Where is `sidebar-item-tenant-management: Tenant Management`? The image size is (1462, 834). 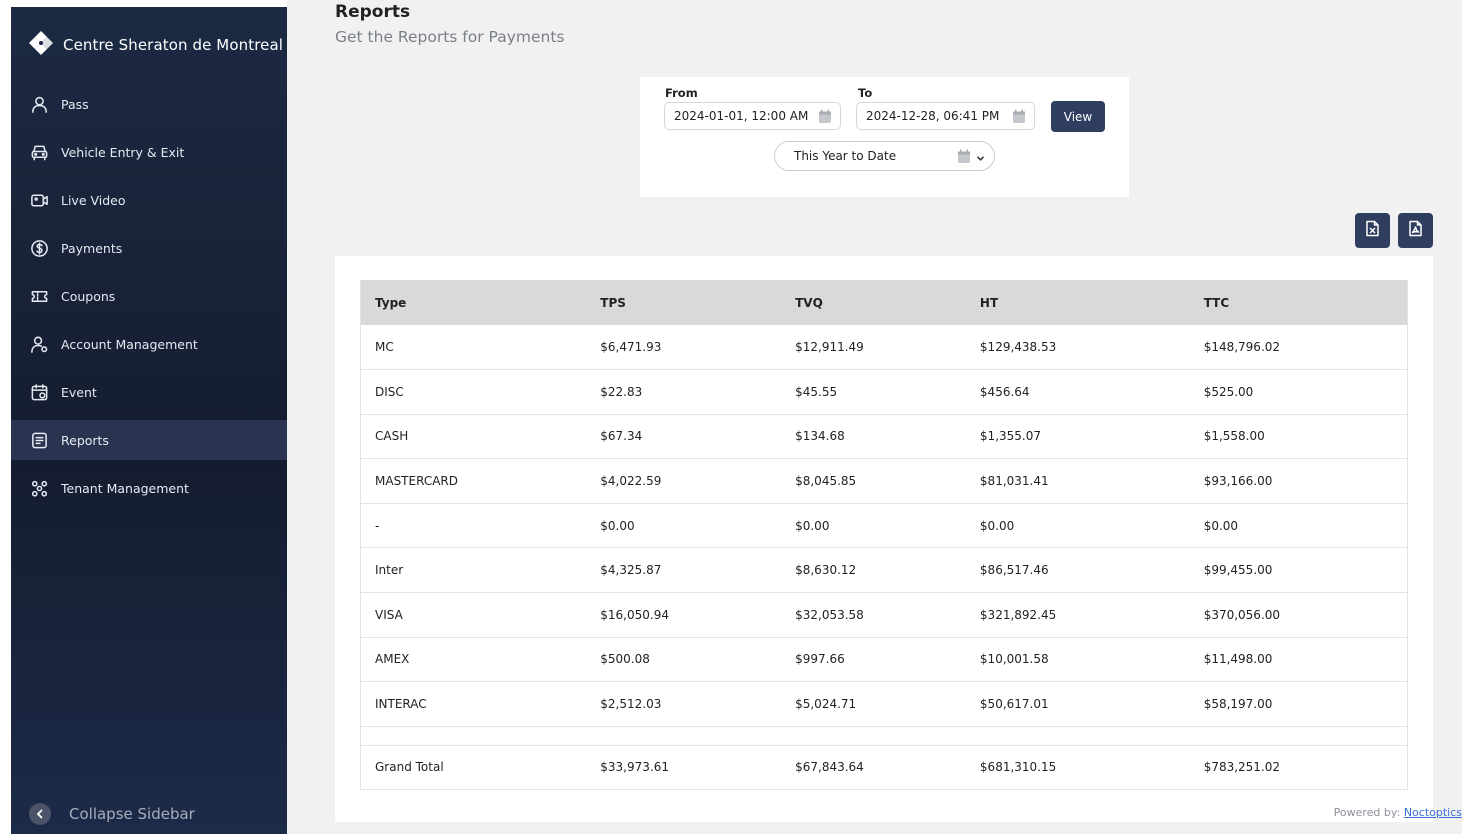
sidebar-item-tenant-management: Tenant Management is located at coordinates (149, 488).